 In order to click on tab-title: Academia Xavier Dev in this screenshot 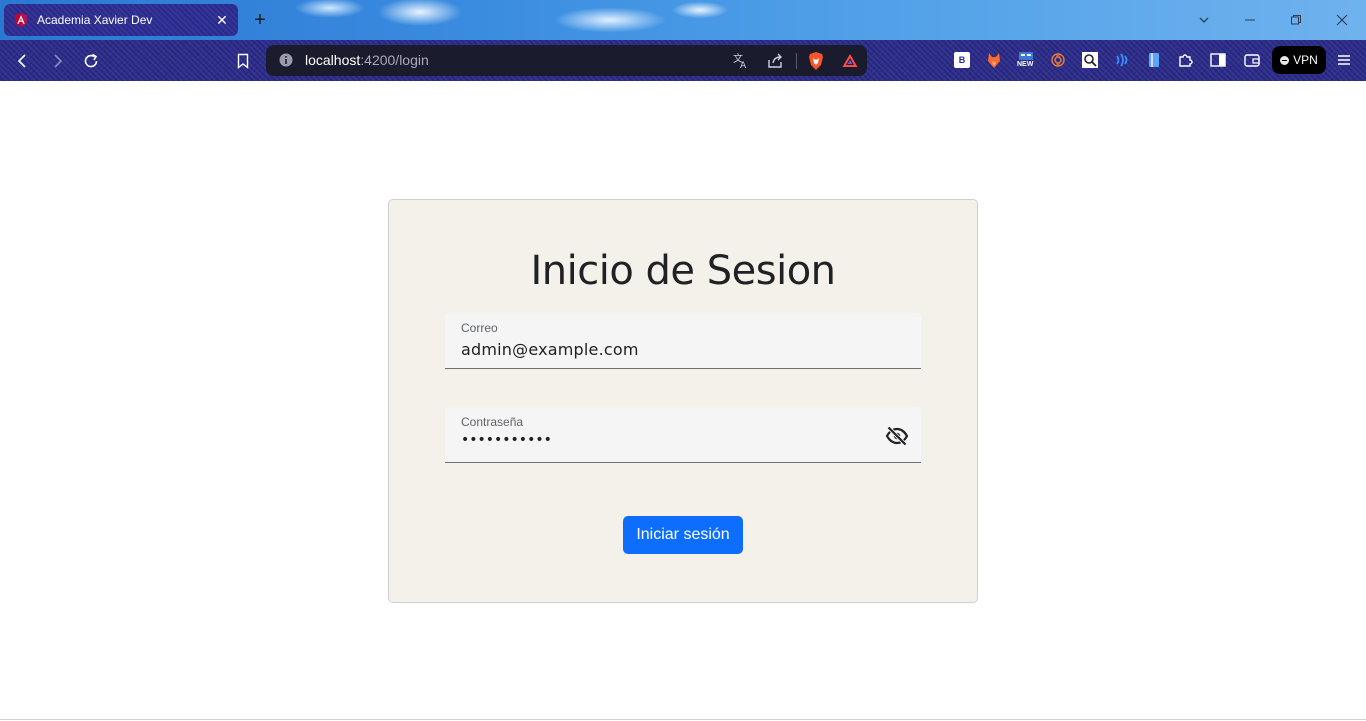, I will do `click(95, 20)`.